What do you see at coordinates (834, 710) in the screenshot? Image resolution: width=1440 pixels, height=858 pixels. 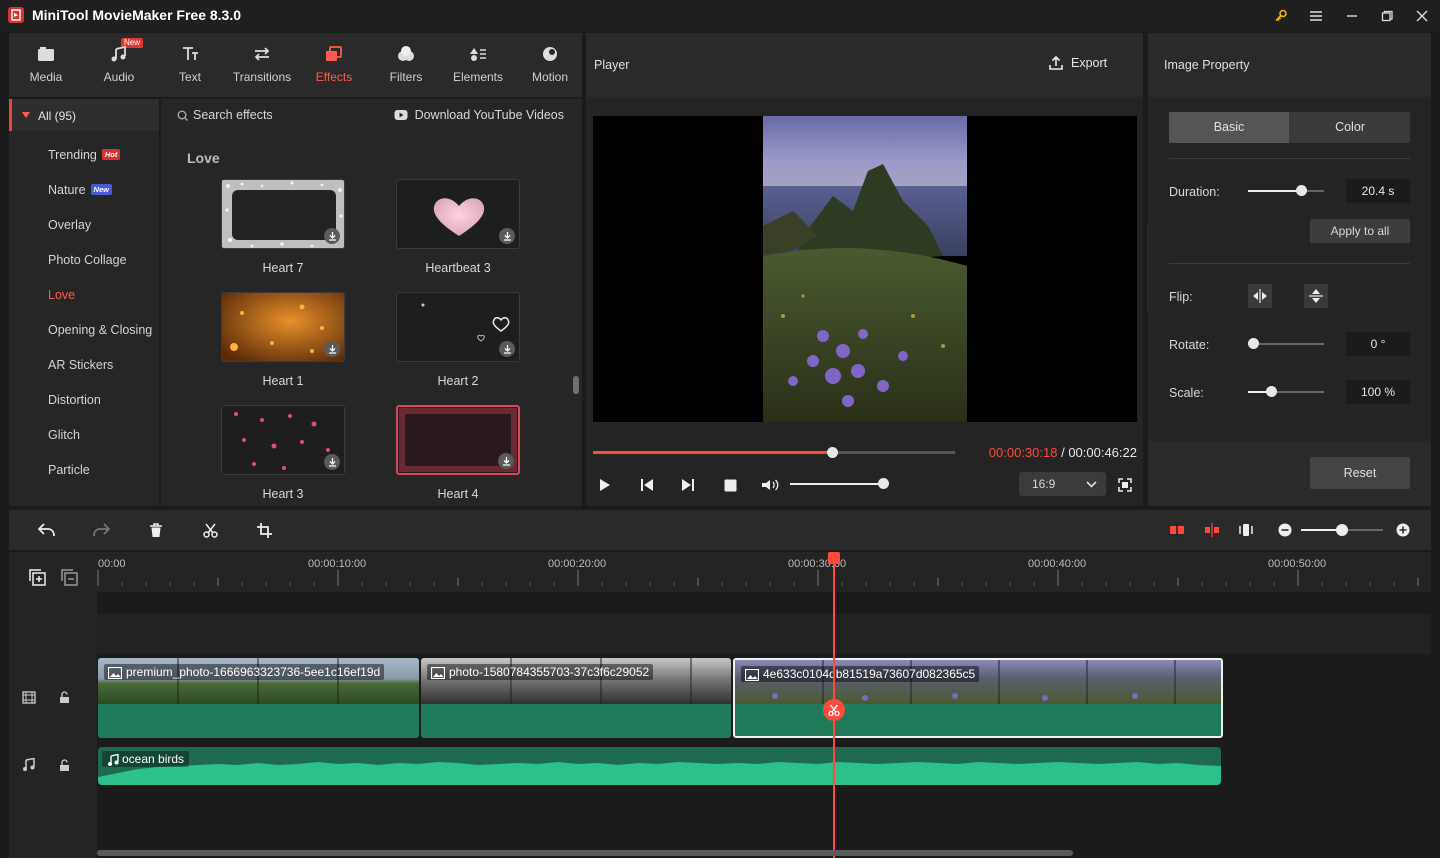 I see `split-at-playhead-button` at bounding box center [834, 710].